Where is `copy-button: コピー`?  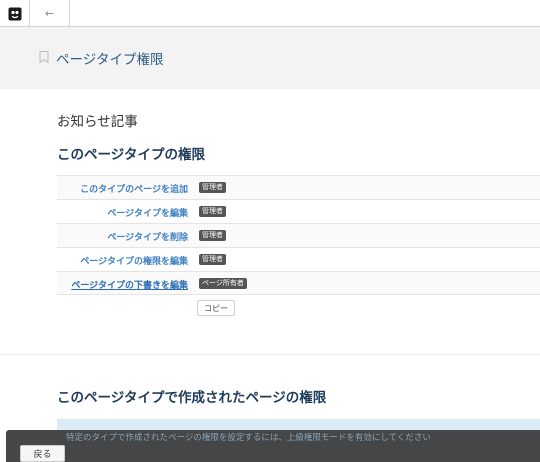
copy-button: コピー is located at coordinates (216, 308).